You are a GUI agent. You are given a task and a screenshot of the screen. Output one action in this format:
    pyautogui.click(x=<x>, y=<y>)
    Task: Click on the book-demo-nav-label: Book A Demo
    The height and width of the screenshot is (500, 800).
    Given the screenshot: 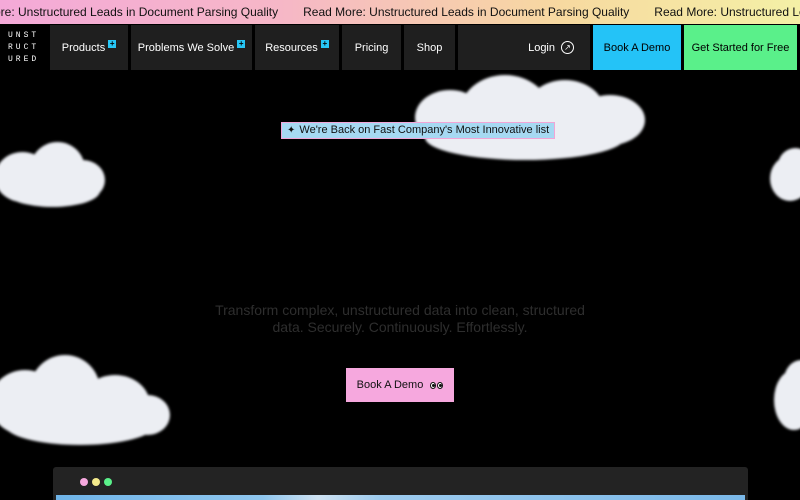 What is the action you would take?
    pyautogui.click(x=637, y=47)
    